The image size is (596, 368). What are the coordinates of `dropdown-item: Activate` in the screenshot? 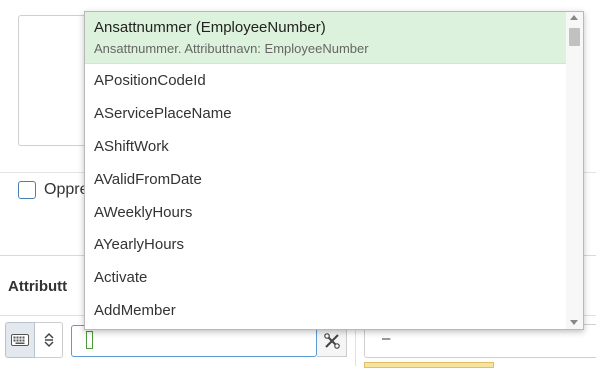 It's located at (325, 277).